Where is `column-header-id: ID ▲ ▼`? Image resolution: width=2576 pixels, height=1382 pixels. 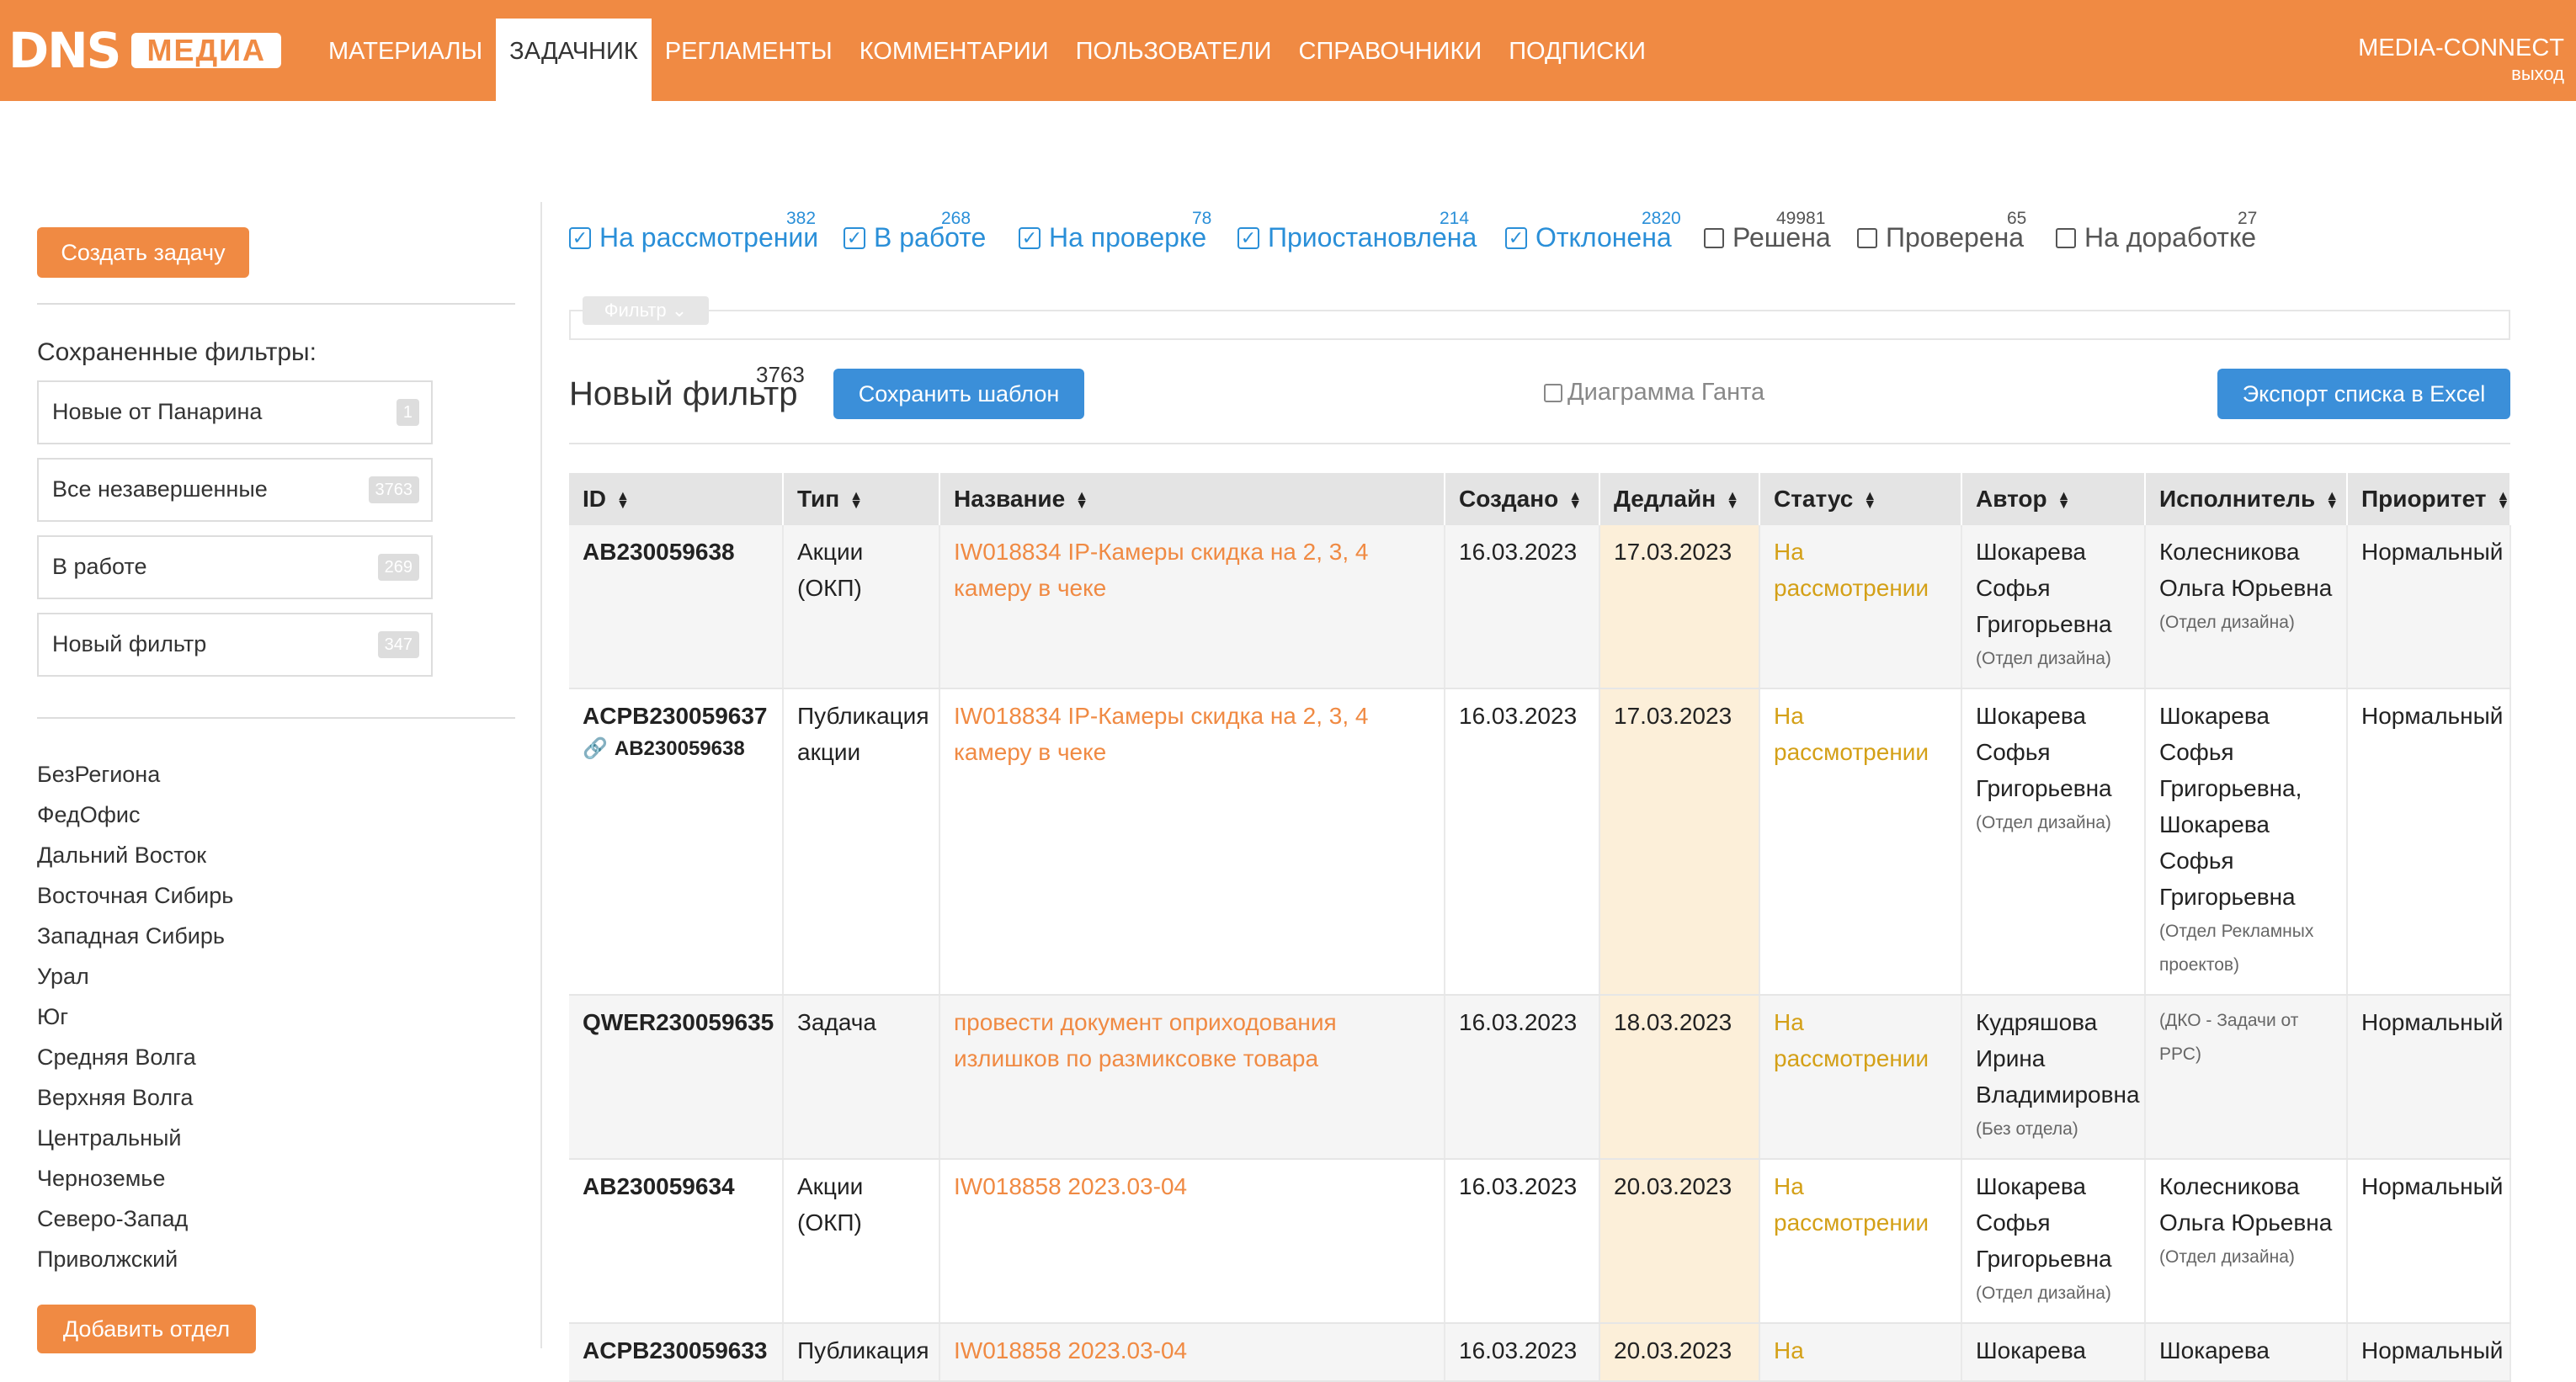 column-header-id: ID ▲ ▼ is located at coordinates (677, 499).